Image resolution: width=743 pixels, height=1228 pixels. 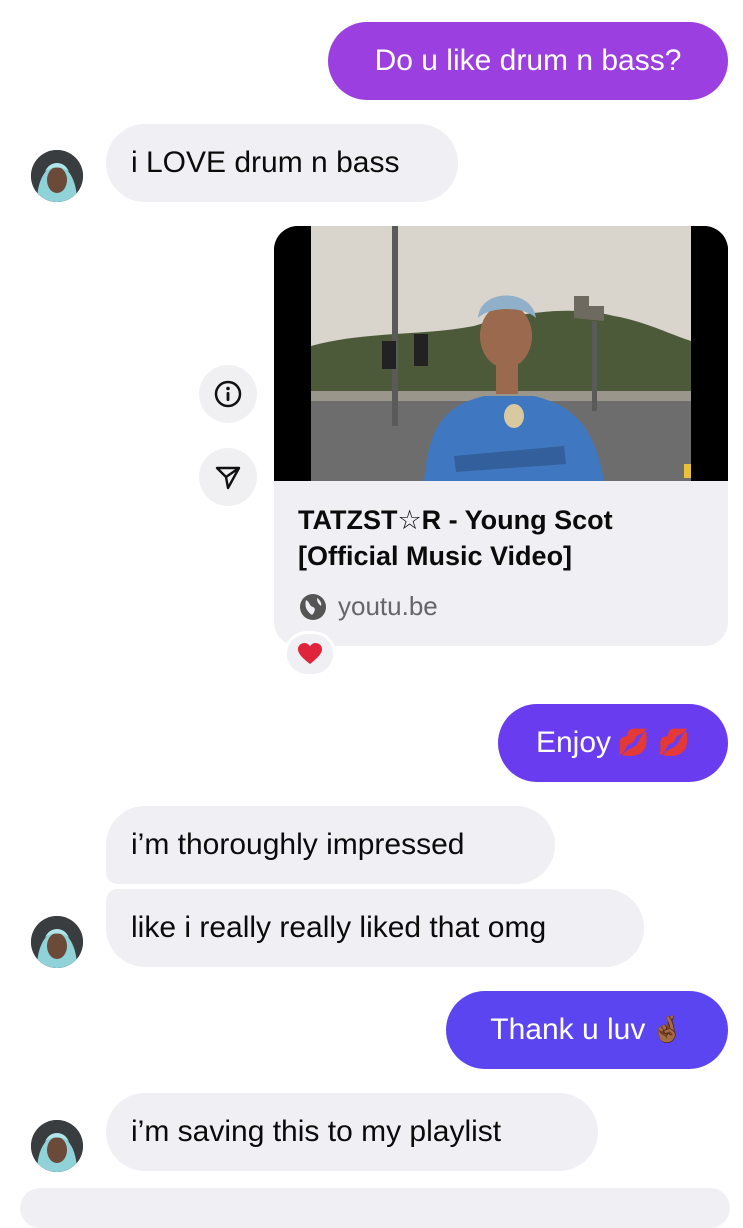 I want to click on message-bubble-incoming: like i really really liked that omg, so click(x=375, y=928).